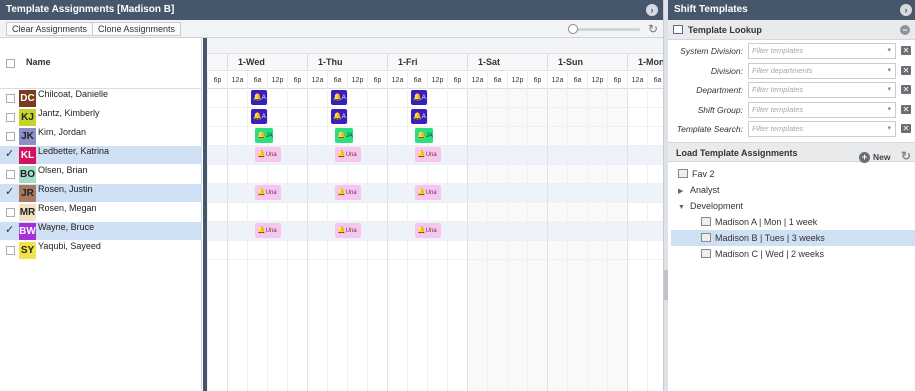  I want to click on template-tree-item: Fav 2, so click(791, 174).